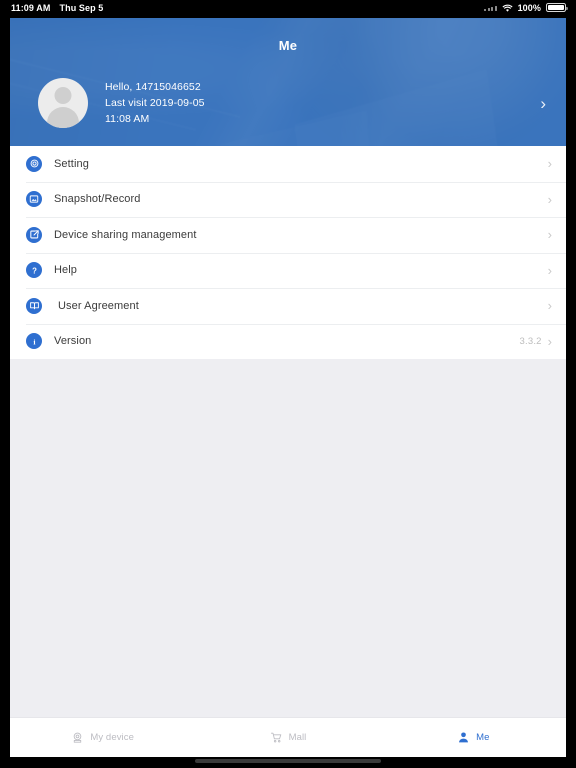 Image resolution: width=576 pixels, height=768 pixels. What do you see at coordinates (483, 737) in the screenshot?
I see `tab-label: Me` at bounding box center [483, 737].